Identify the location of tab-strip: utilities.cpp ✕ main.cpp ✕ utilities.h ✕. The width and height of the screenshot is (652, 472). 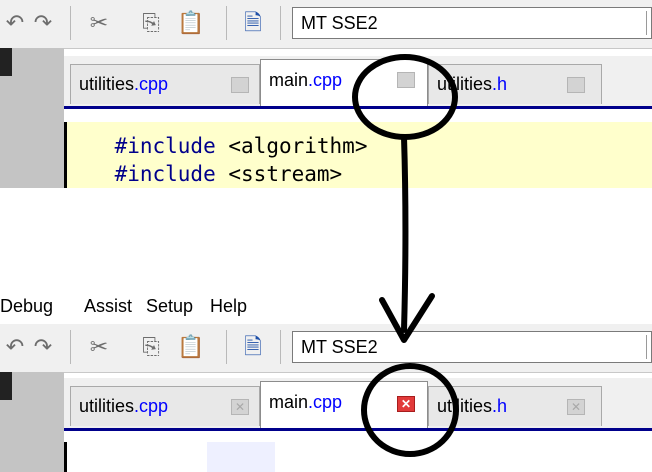
(358, 404).